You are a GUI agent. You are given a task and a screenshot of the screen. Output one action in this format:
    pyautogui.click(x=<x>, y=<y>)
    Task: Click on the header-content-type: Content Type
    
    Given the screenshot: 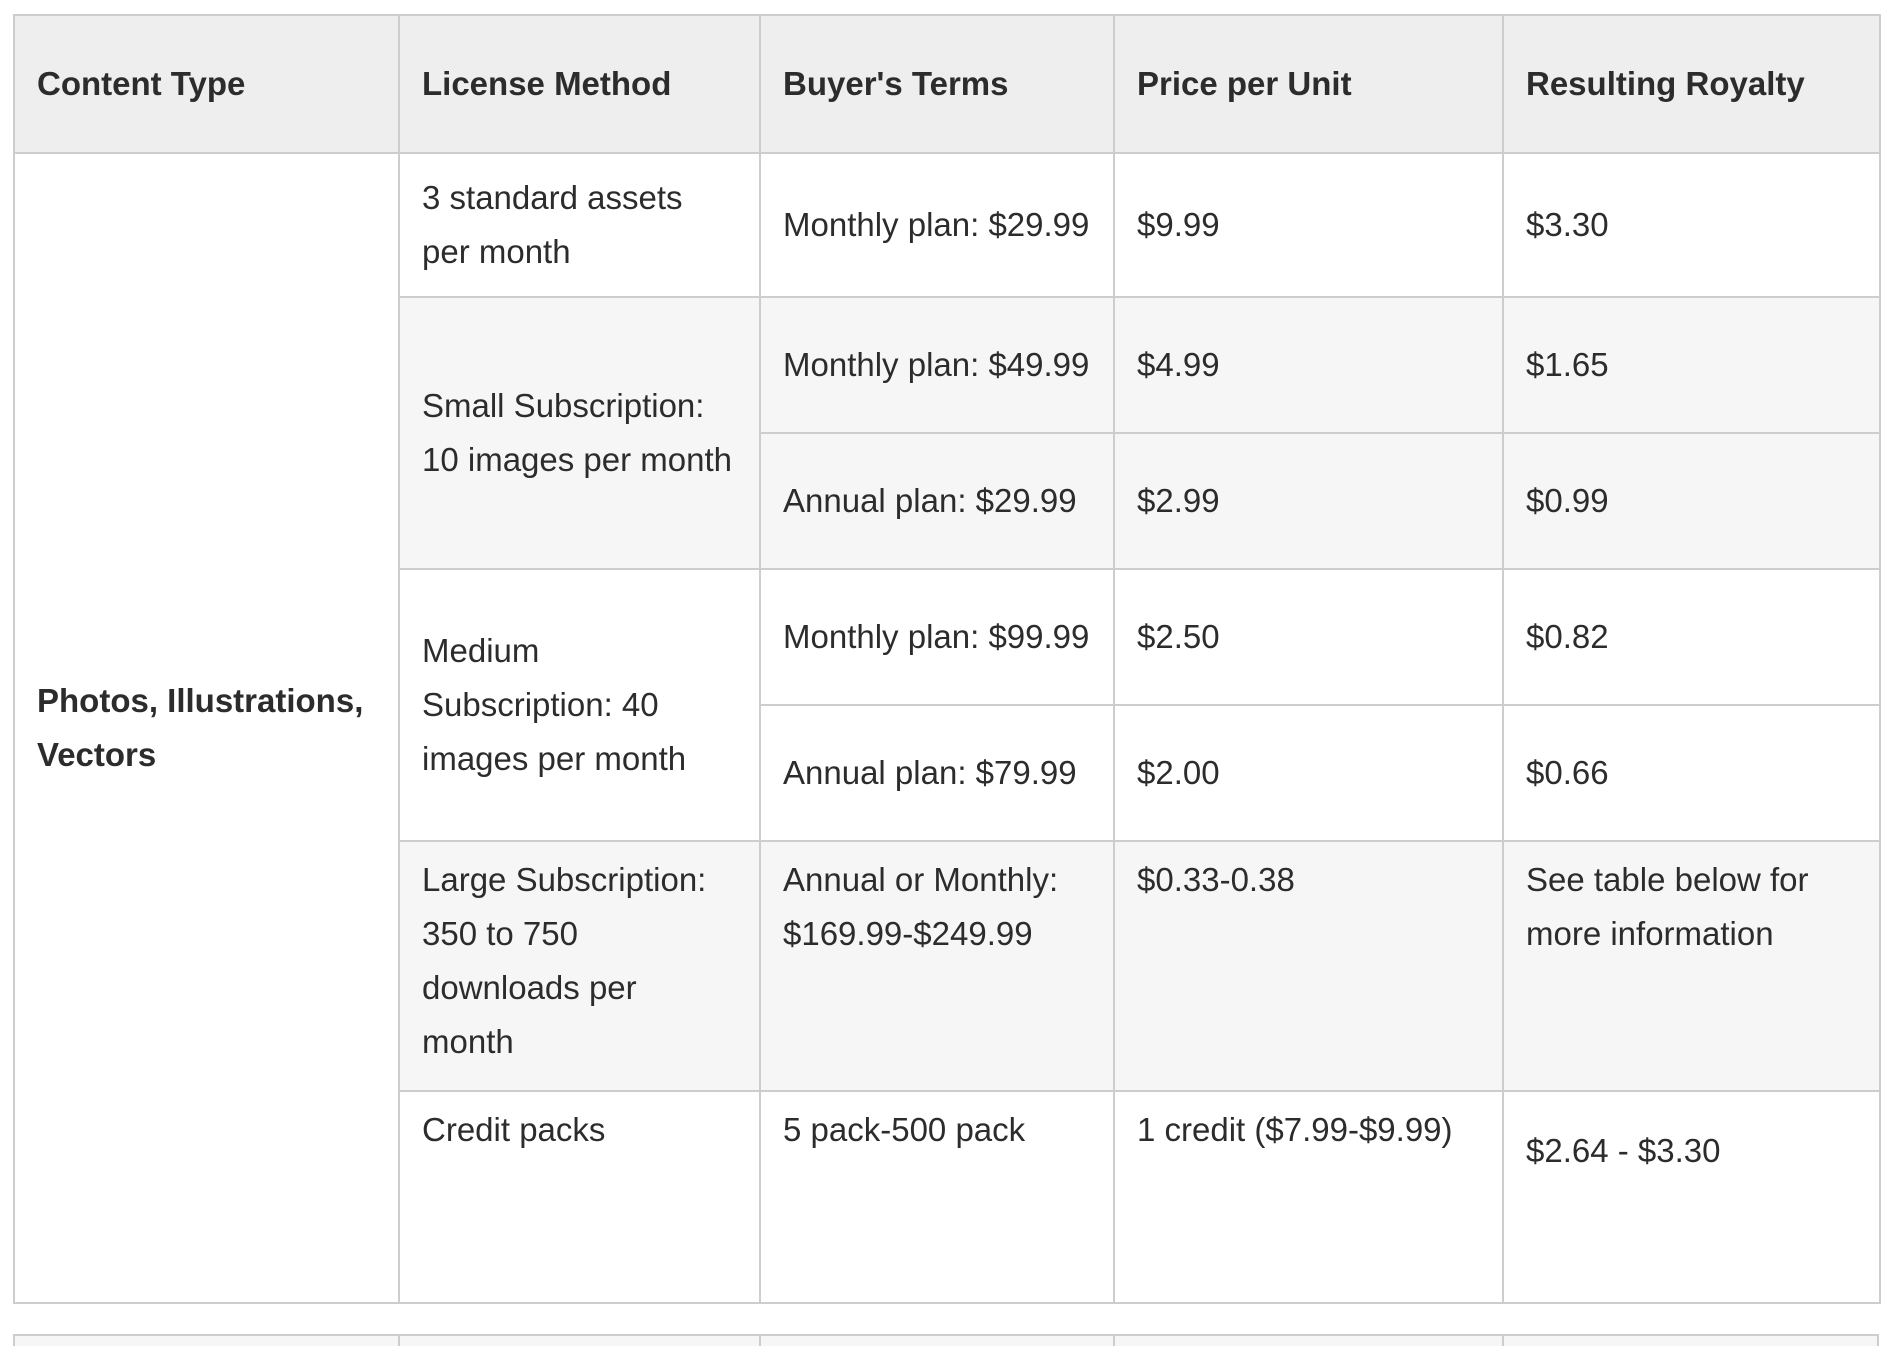 What is the action you would take?
    pyautogui.click(x=206, y=84)
    